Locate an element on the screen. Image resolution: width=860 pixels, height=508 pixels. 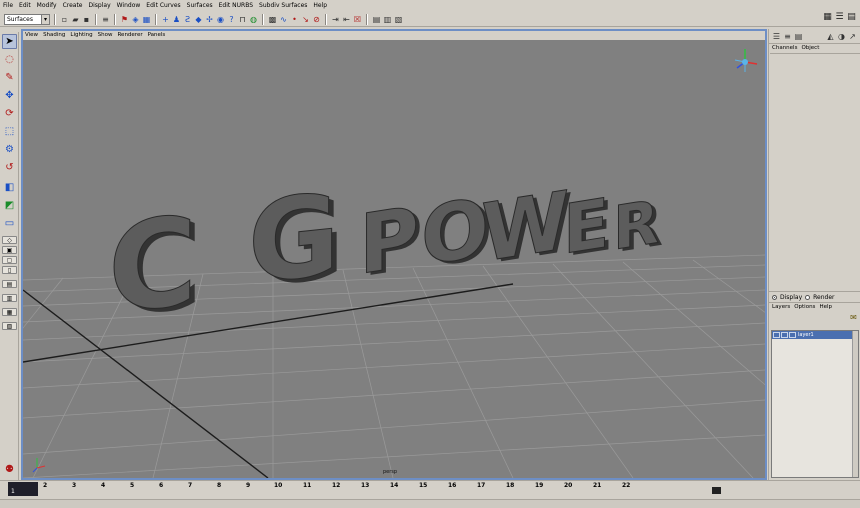
select-component-icon: ▦ is located at coordinates (146, 19).